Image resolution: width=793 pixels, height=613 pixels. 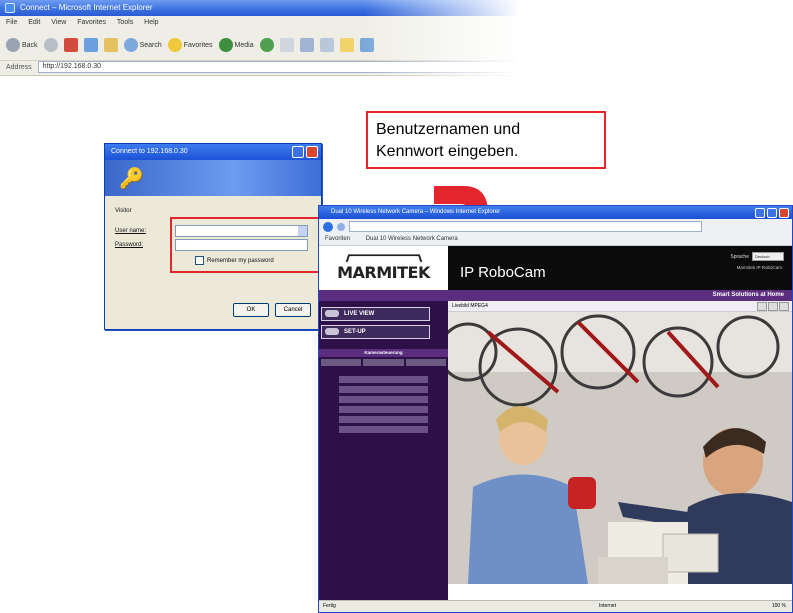 What do you see at coordinates (739, 256) in the screenshot?
I see `language-label: Sprache` at bounding box center [739, 256].